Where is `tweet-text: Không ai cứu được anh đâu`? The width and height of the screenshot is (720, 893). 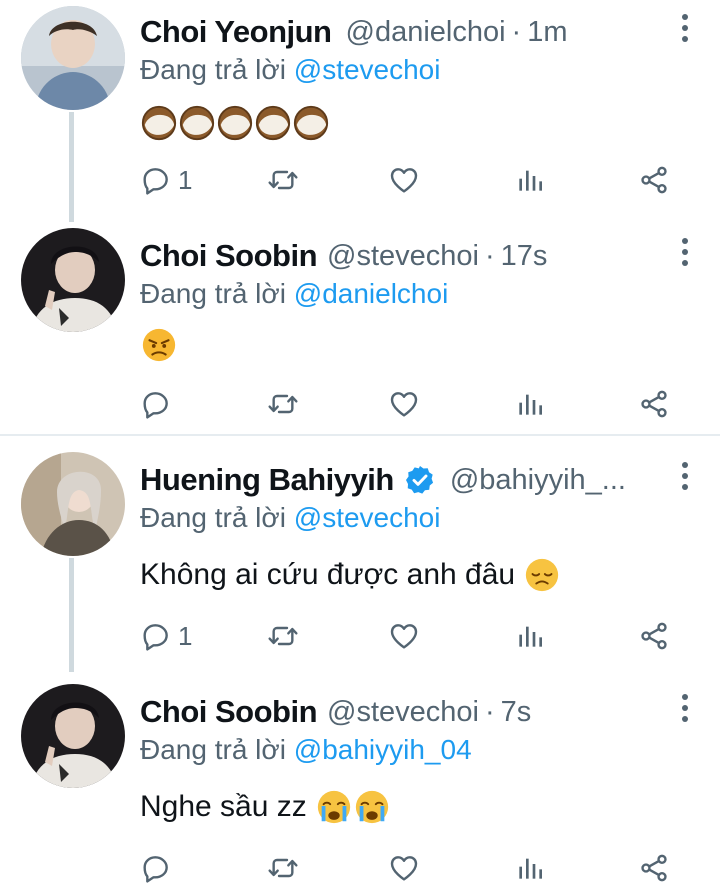 tweet-text: Không ai cứu được anh đâu is located at coordinates (350, 575).